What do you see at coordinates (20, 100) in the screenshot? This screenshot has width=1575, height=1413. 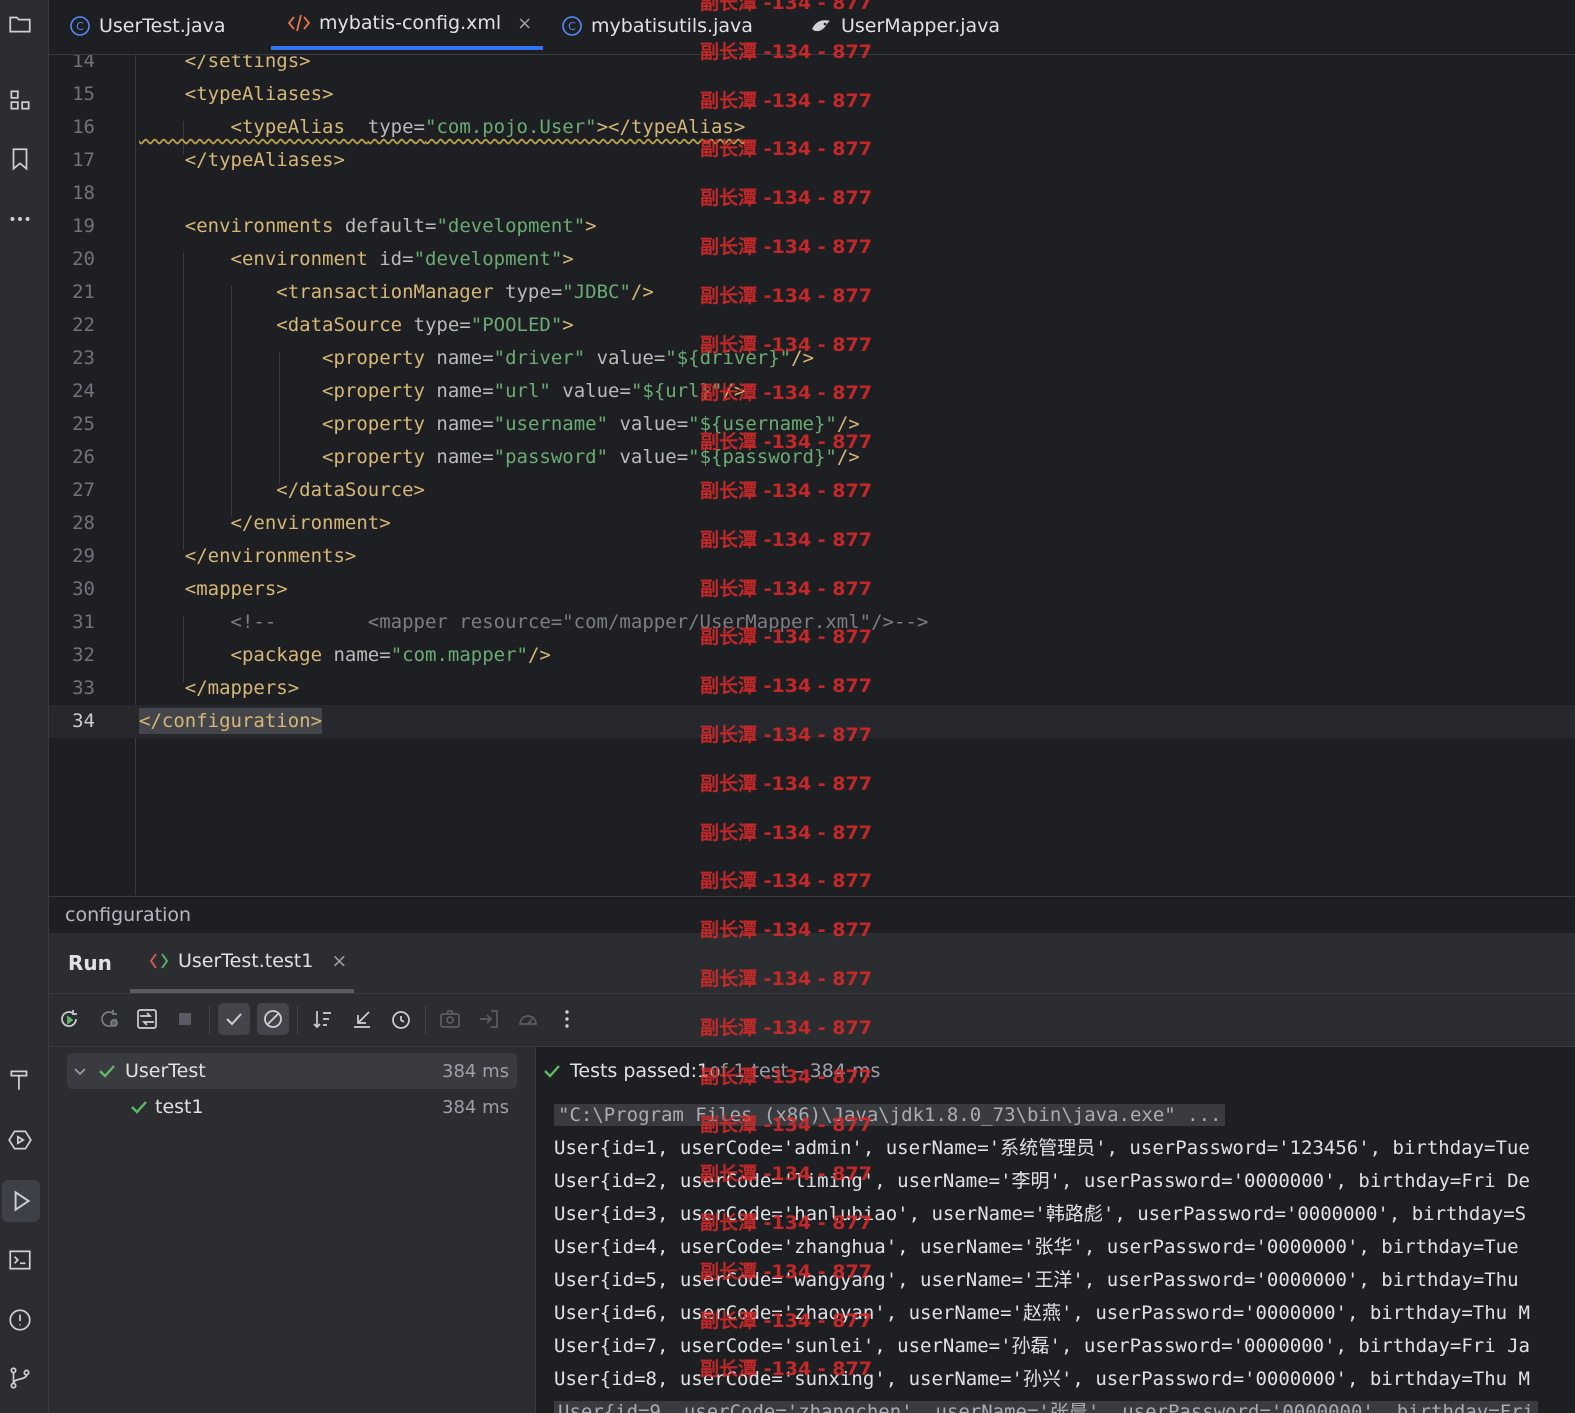 I see `structure-icon` at bounding box center [20, 100].